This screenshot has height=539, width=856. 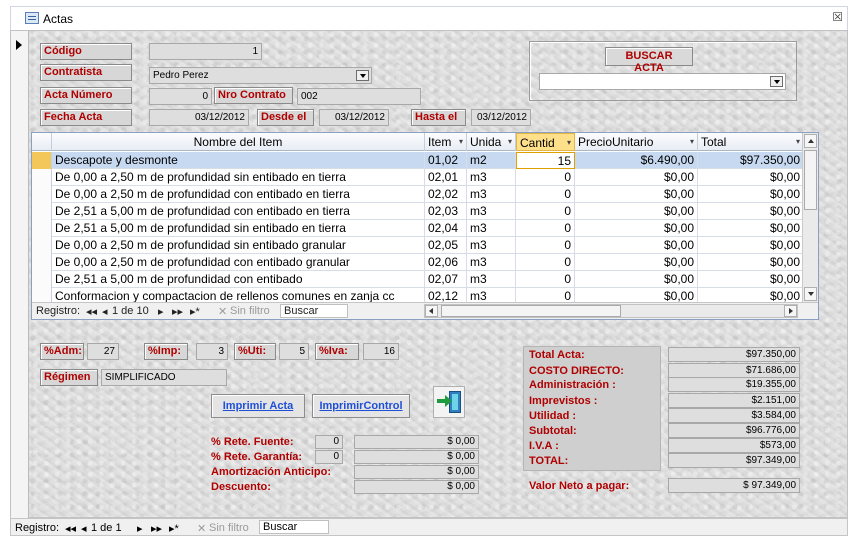 I want to click on cell-nombre: Descapote y desmonte, so click(x=238, y=160).